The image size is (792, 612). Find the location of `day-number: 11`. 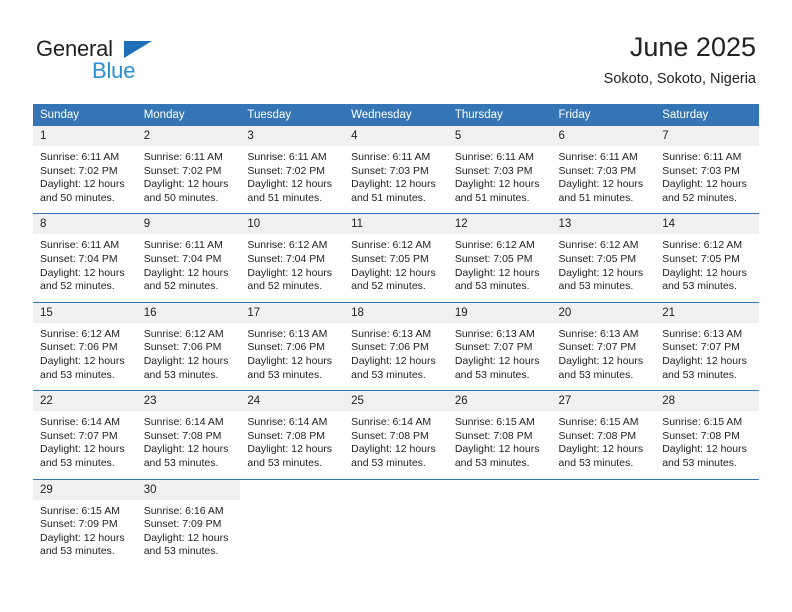

day-number: 11 is located at coordinates (396, 224).